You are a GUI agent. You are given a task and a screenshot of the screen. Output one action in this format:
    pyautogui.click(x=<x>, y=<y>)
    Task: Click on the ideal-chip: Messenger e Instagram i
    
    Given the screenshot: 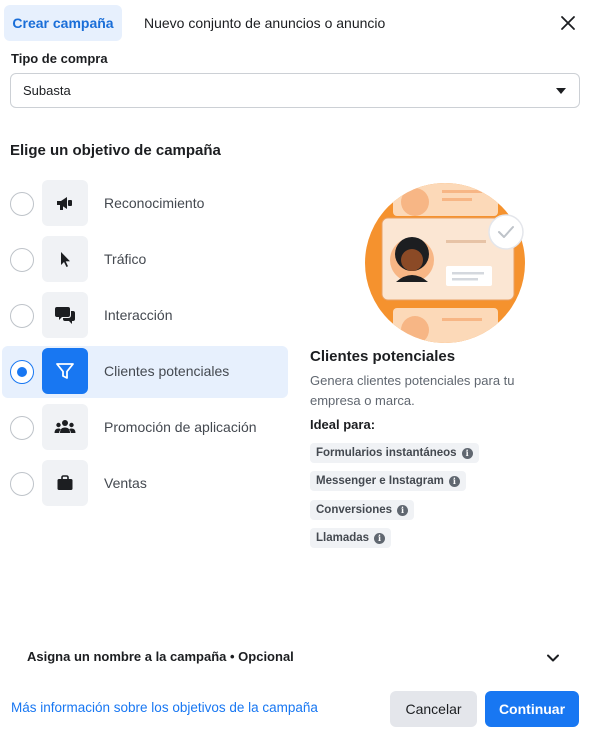 What is the action you would take?
    pyautogui.click(x=388, y=481)
    